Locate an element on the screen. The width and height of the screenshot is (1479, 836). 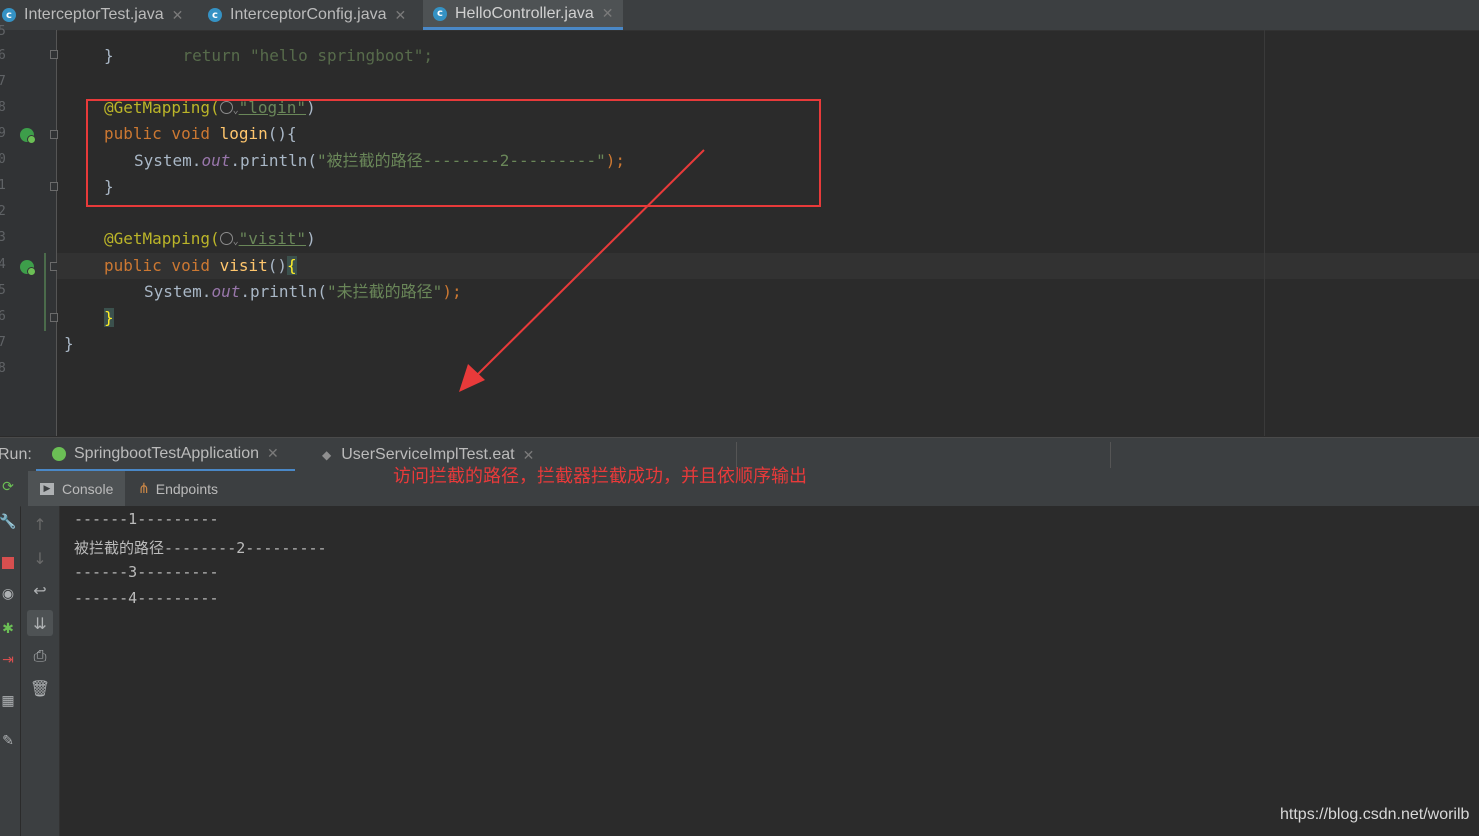
layout-icon: ▦ is located at coordinates (8, 701).